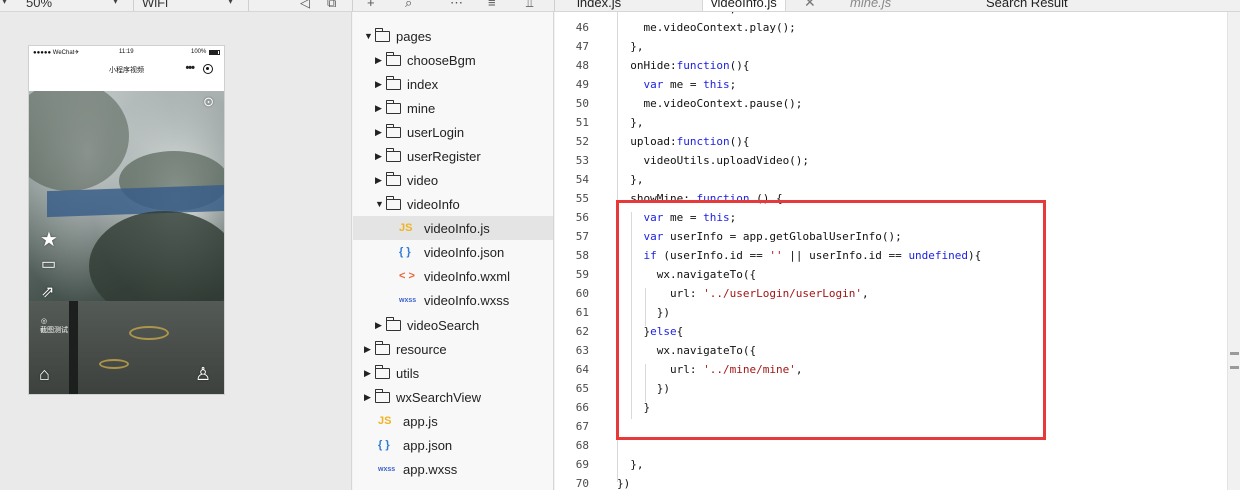 The image size is (1240, 490). What do you see at coordinates (126, 242) in the screenshot?
I see `video-player: ⊙ ★ ▭ ⇗ ◎ 截图测试 ⌂ ♙` at bounding box center [126, 242].